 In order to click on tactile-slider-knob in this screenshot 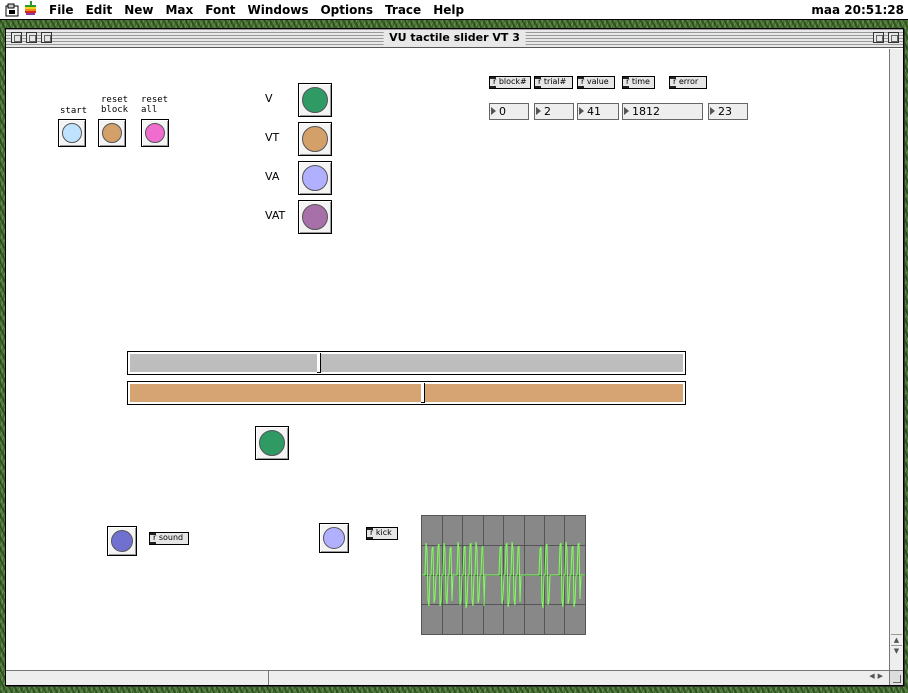, I will do `click(423, 393)`.